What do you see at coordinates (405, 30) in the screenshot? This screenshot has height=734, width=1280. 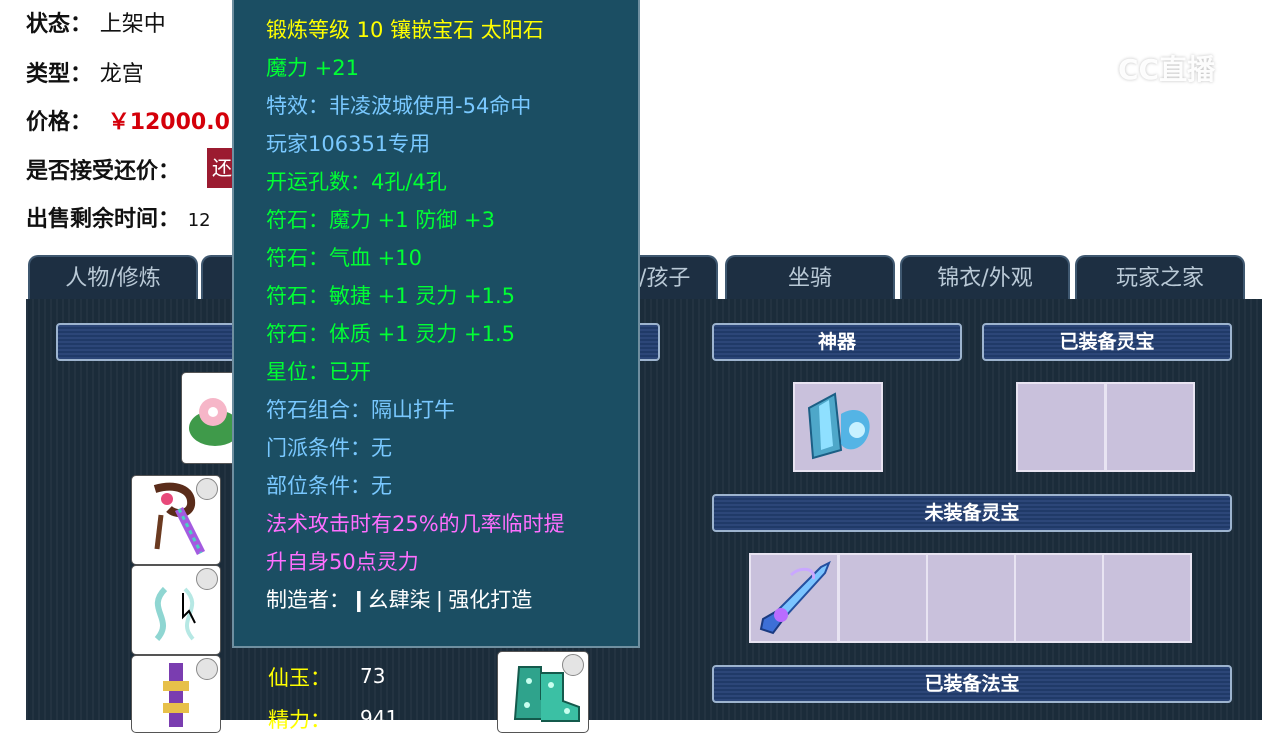 I see `tooltip-forge-level: 锻炼等级 10 镶嵌宝石 太阳石` at bounding box center [405, 30].